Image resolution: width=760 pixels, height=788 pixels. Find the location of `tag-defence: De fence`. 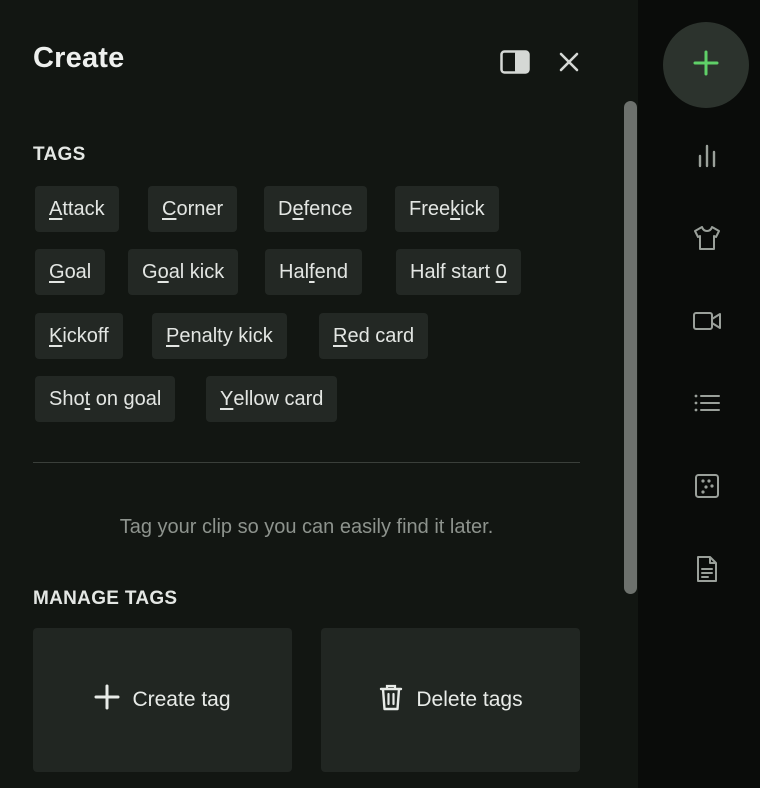

tag-defence: De fence is located at coordinates (315, 209).